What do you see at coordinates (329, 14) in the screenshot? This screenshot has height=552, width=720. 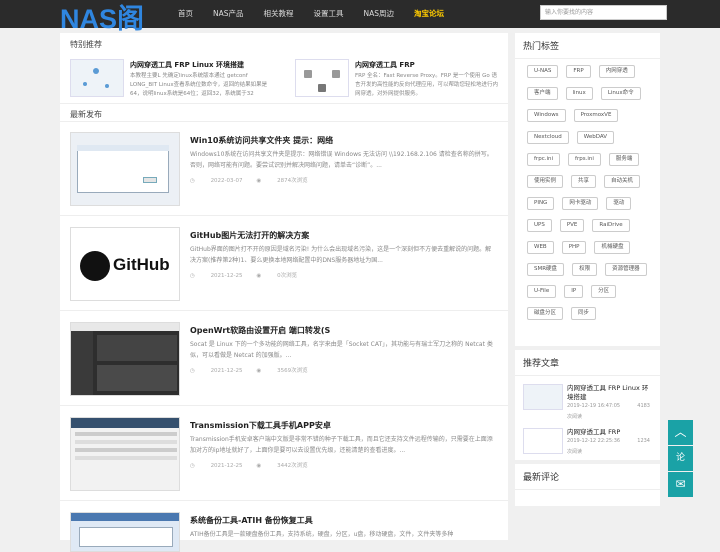 I see `nav-tools: 设置工具` at bounding box center [329, 14].